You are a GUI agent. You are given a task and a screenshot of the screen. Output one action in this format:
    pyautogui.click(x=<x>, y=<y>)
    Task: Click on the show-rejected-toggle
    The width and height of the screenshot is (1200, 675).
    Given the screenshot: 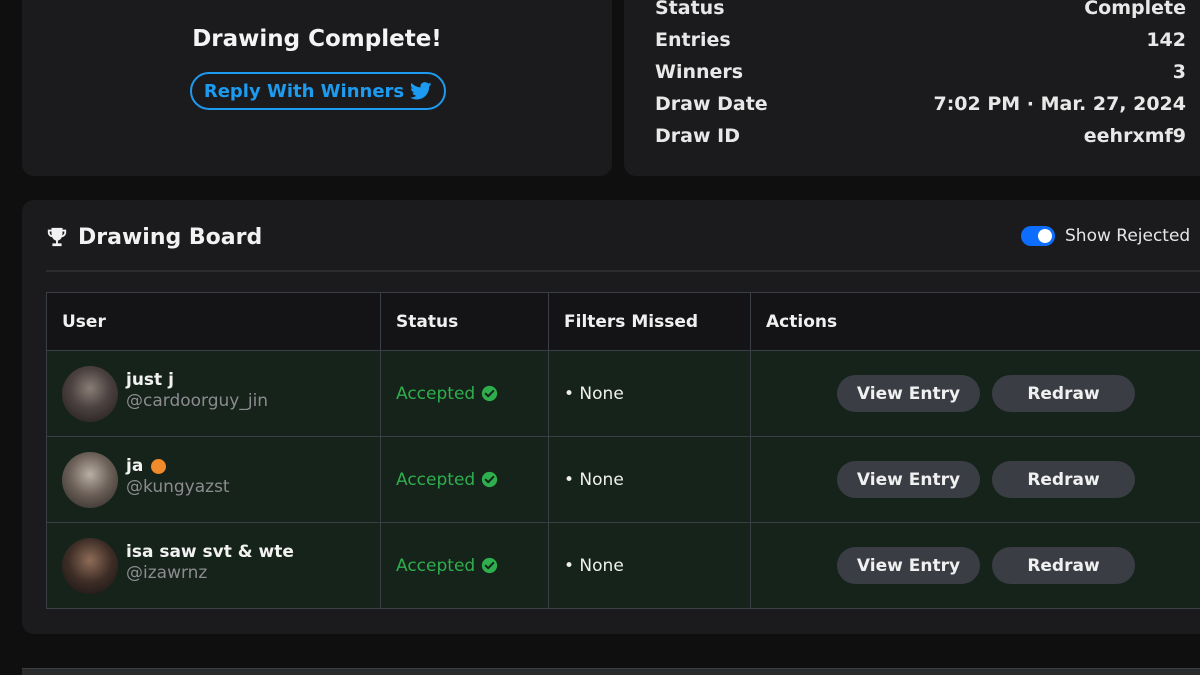 What is the action you would take?
    pyautogui.click(x=1038, y=236)
    